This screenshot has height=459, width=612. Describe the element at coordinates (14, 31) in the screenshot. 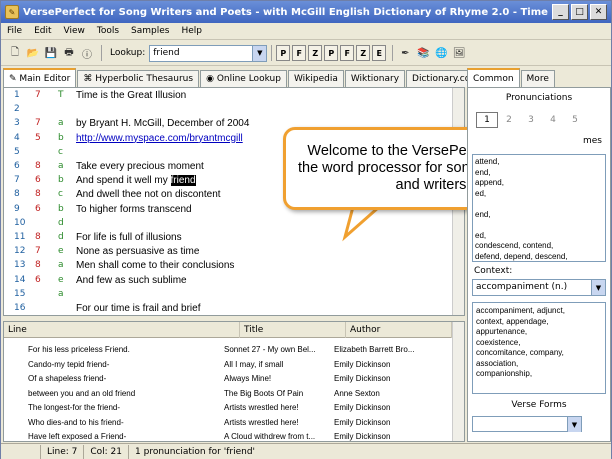

I see `menu-file: File` at that location.